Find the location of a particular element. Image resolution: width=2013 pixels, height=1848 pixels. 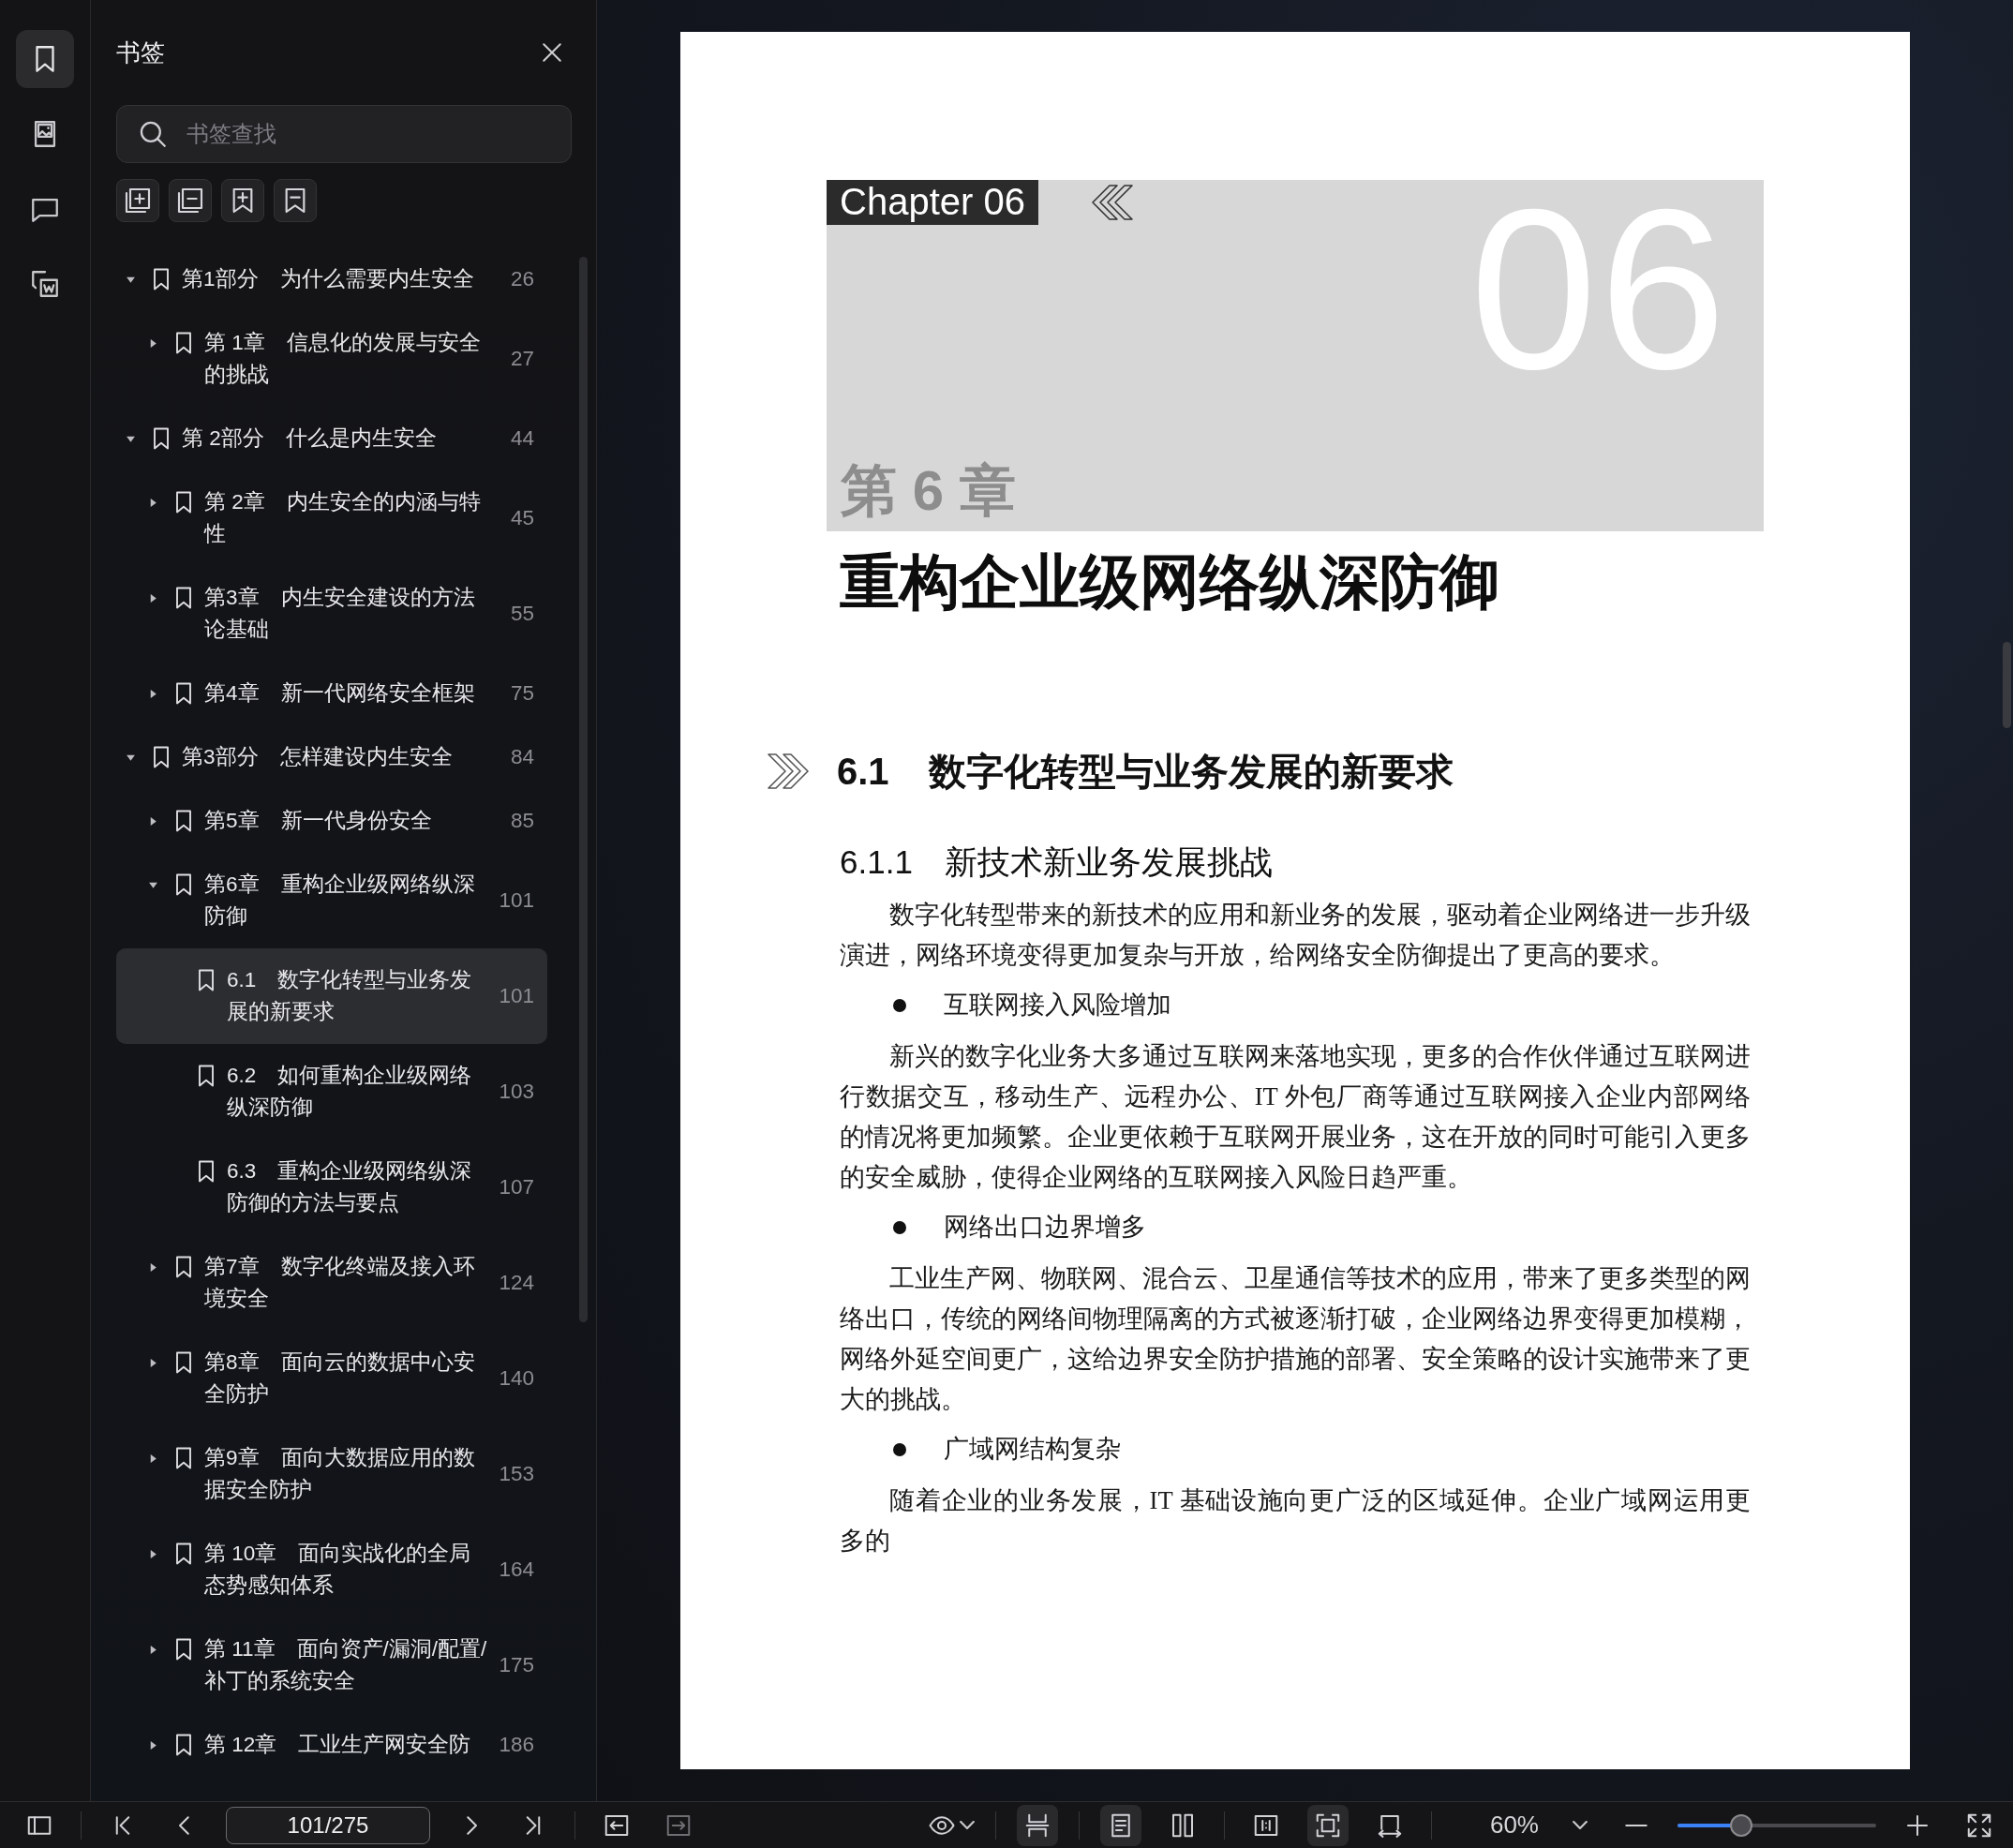

bookmark-item: 第3部分 怎样建设内生安全 84 is located at coordinates (331, 757).